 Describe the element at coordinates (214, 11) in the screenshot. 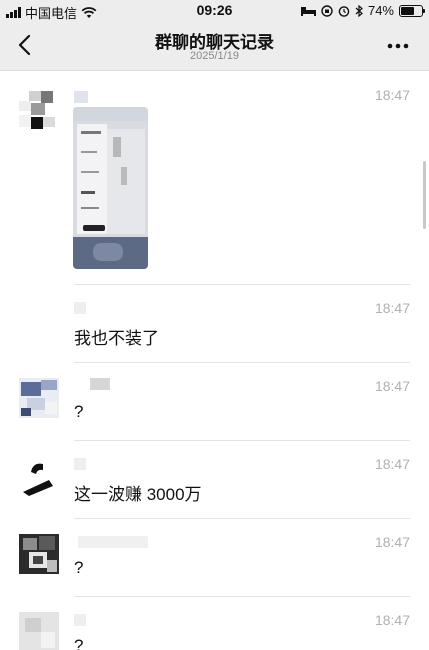

I see `status-bar: 中国电信 09:26 74%` at that location.